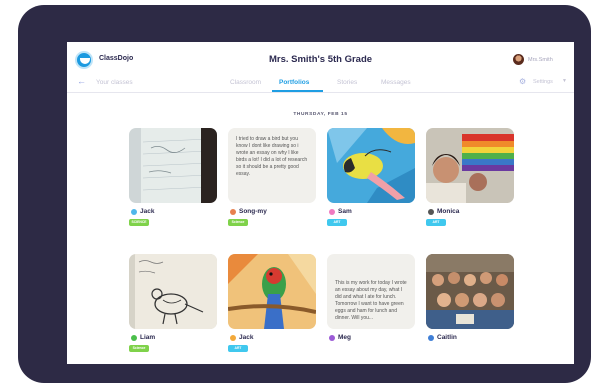 The image size is (610, 389). What do you see at coordinates (175, 339) in the screenshot?
I see `post-author: Liam` at bounding box center [175, 339].